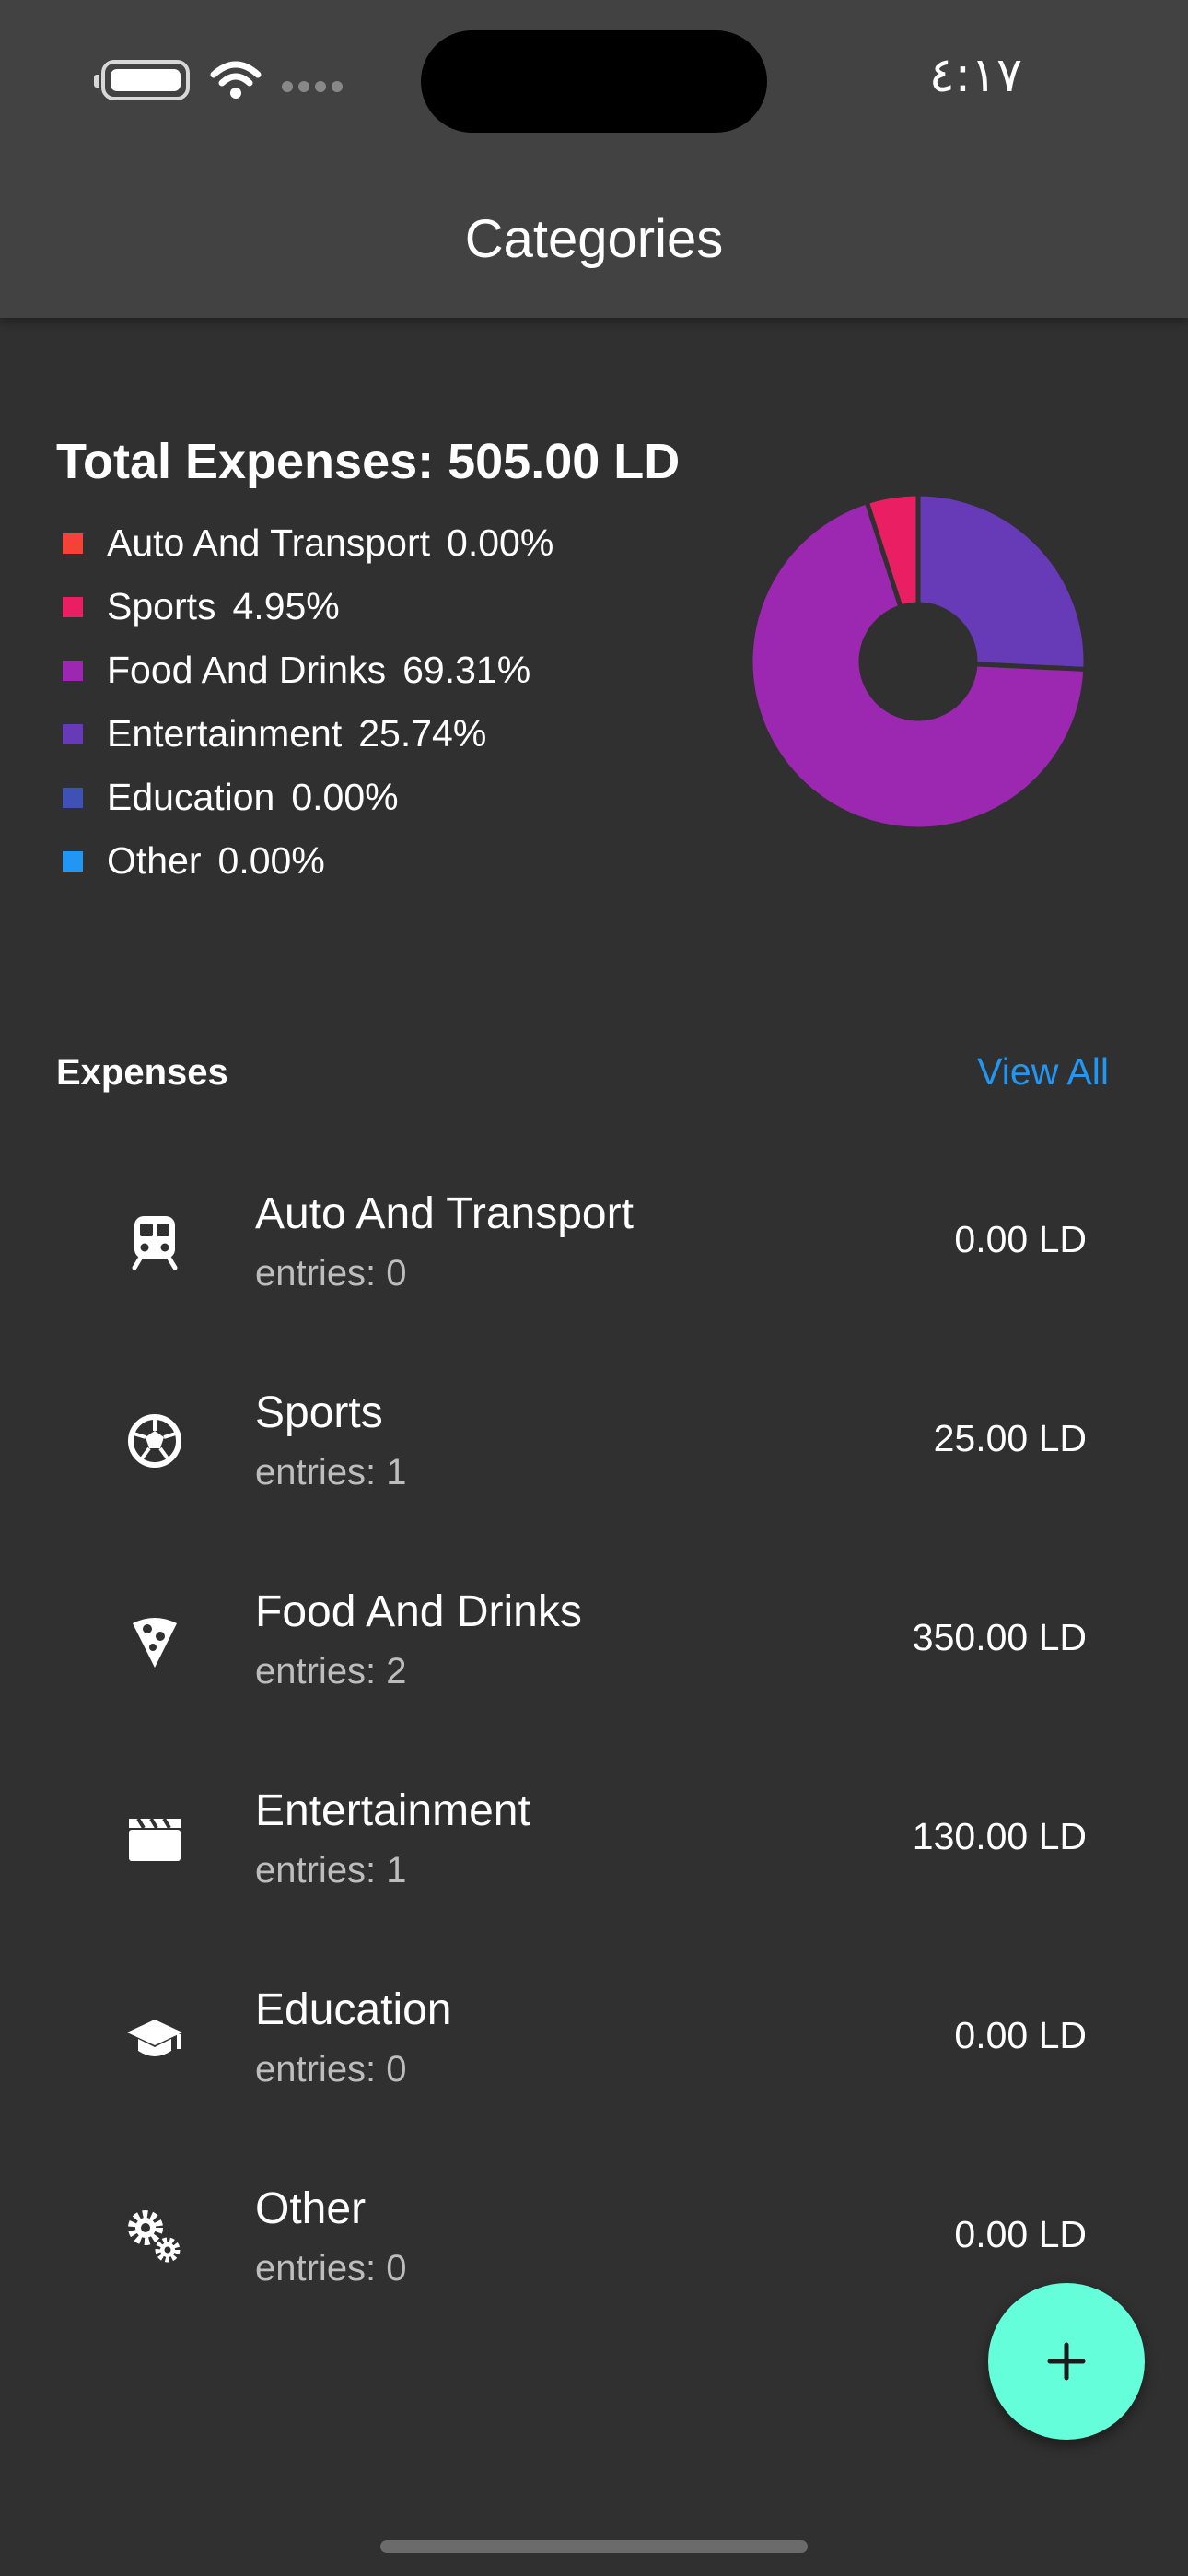  I want to click on legend-item: Food And Drinks 69.31%, so click(308, 670).